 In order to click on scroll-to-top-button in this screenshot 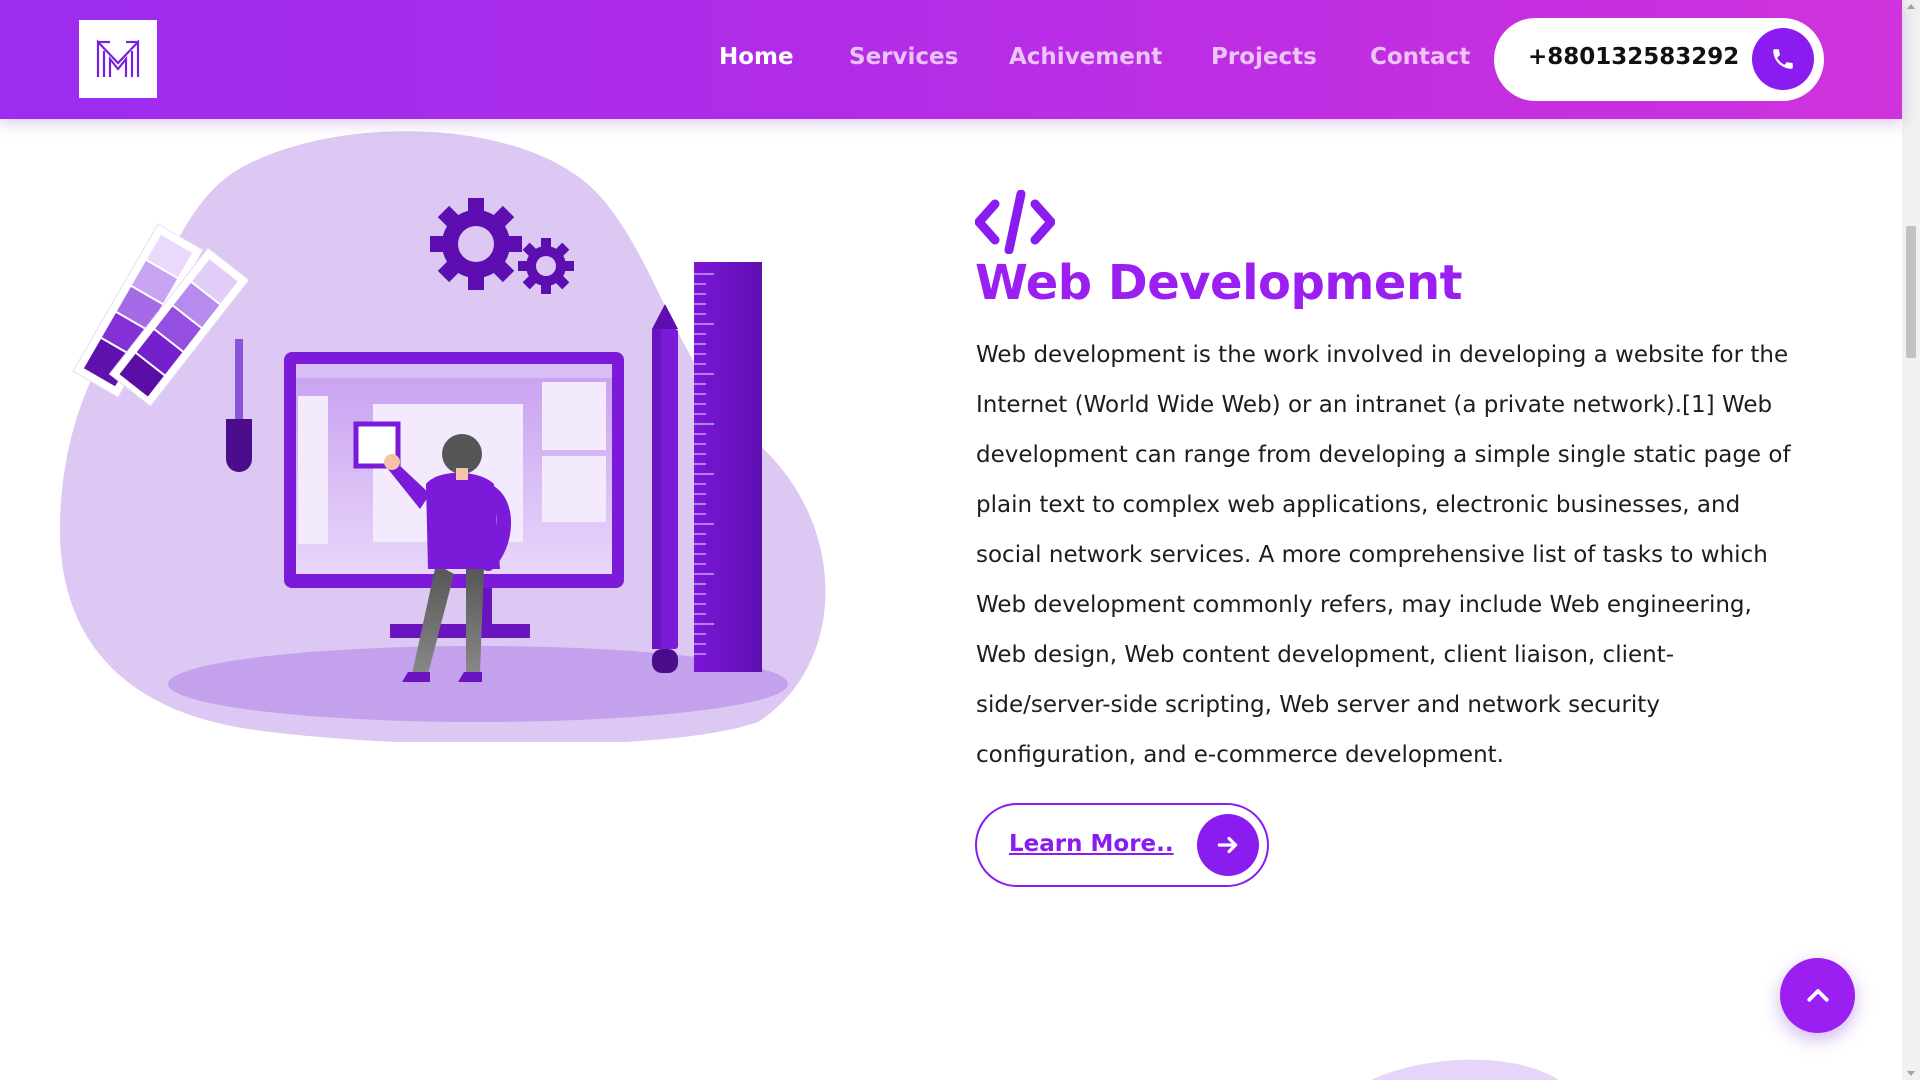, I will do `click(1817, 995)`.